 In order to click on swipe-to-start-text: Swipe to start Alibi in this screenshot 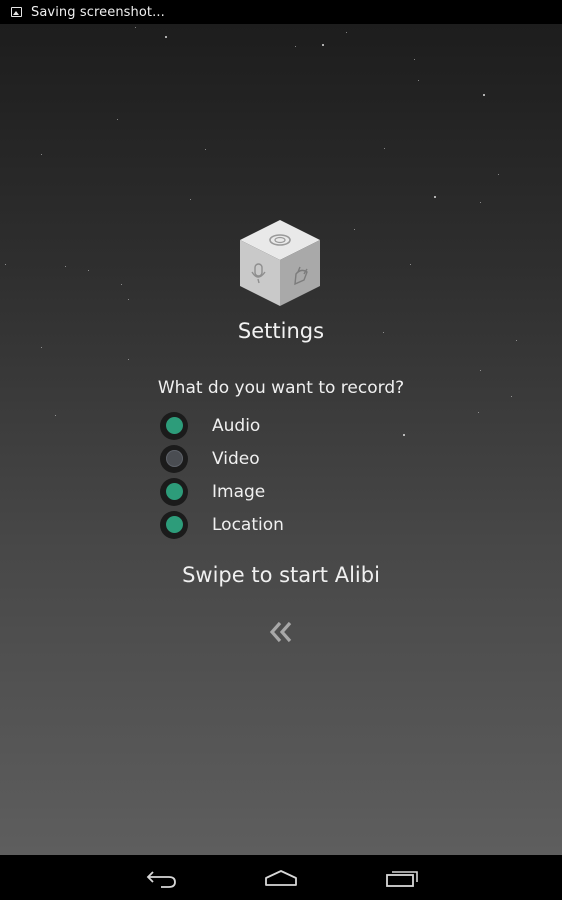, I will do `click(281, 575)`.